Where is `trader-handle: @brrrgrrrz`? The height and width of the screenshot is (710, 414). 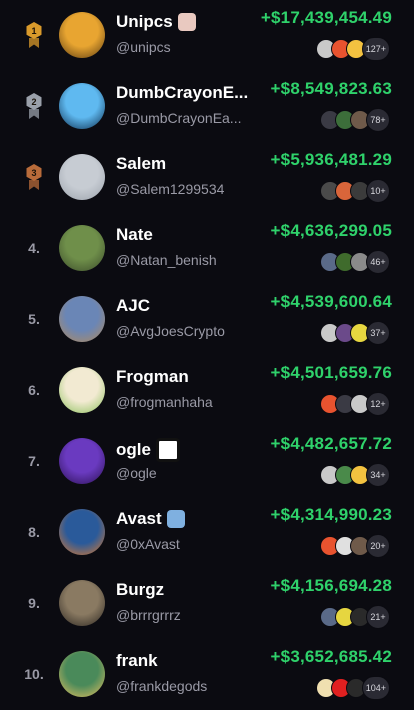 trader-handle: @brrrgrrrz is located at coordinates (148, 615).